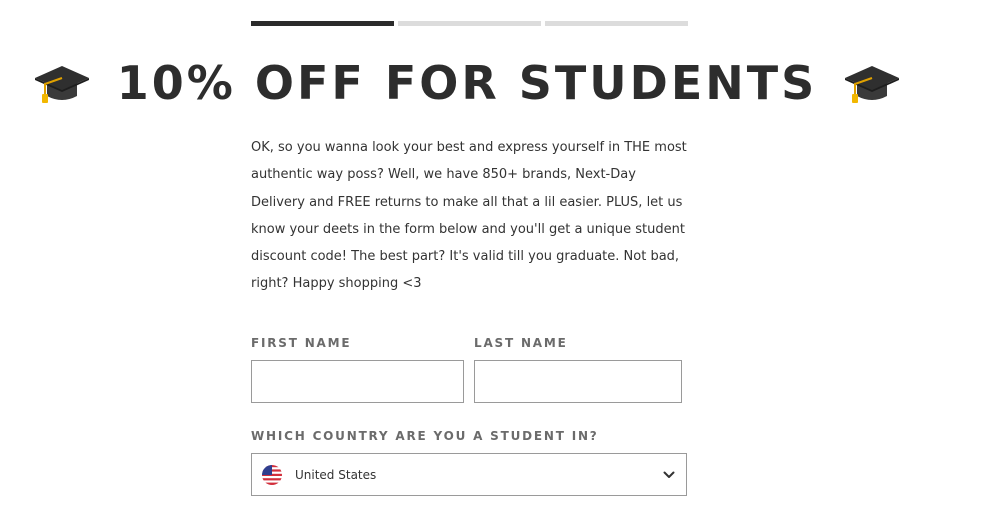 The height and width of the screenshot is (522, 1000). Describe the element at coordinates (521, 343) in the screenshot. I see `last-name-label: LAST NAME` at that location.